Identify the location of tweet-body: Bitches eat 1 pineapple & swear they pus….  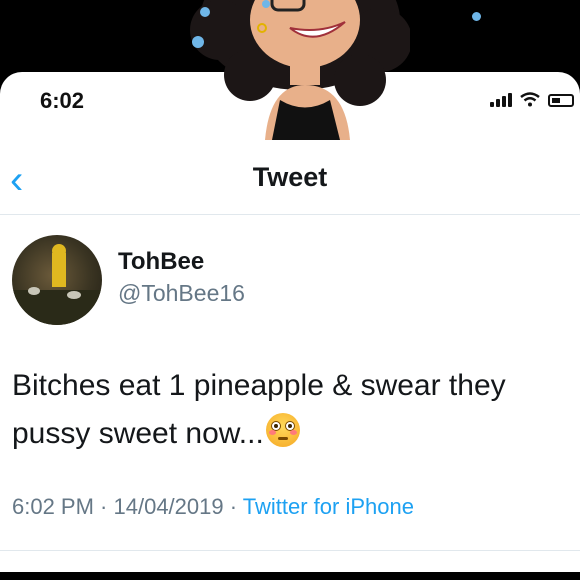
(259, 409).